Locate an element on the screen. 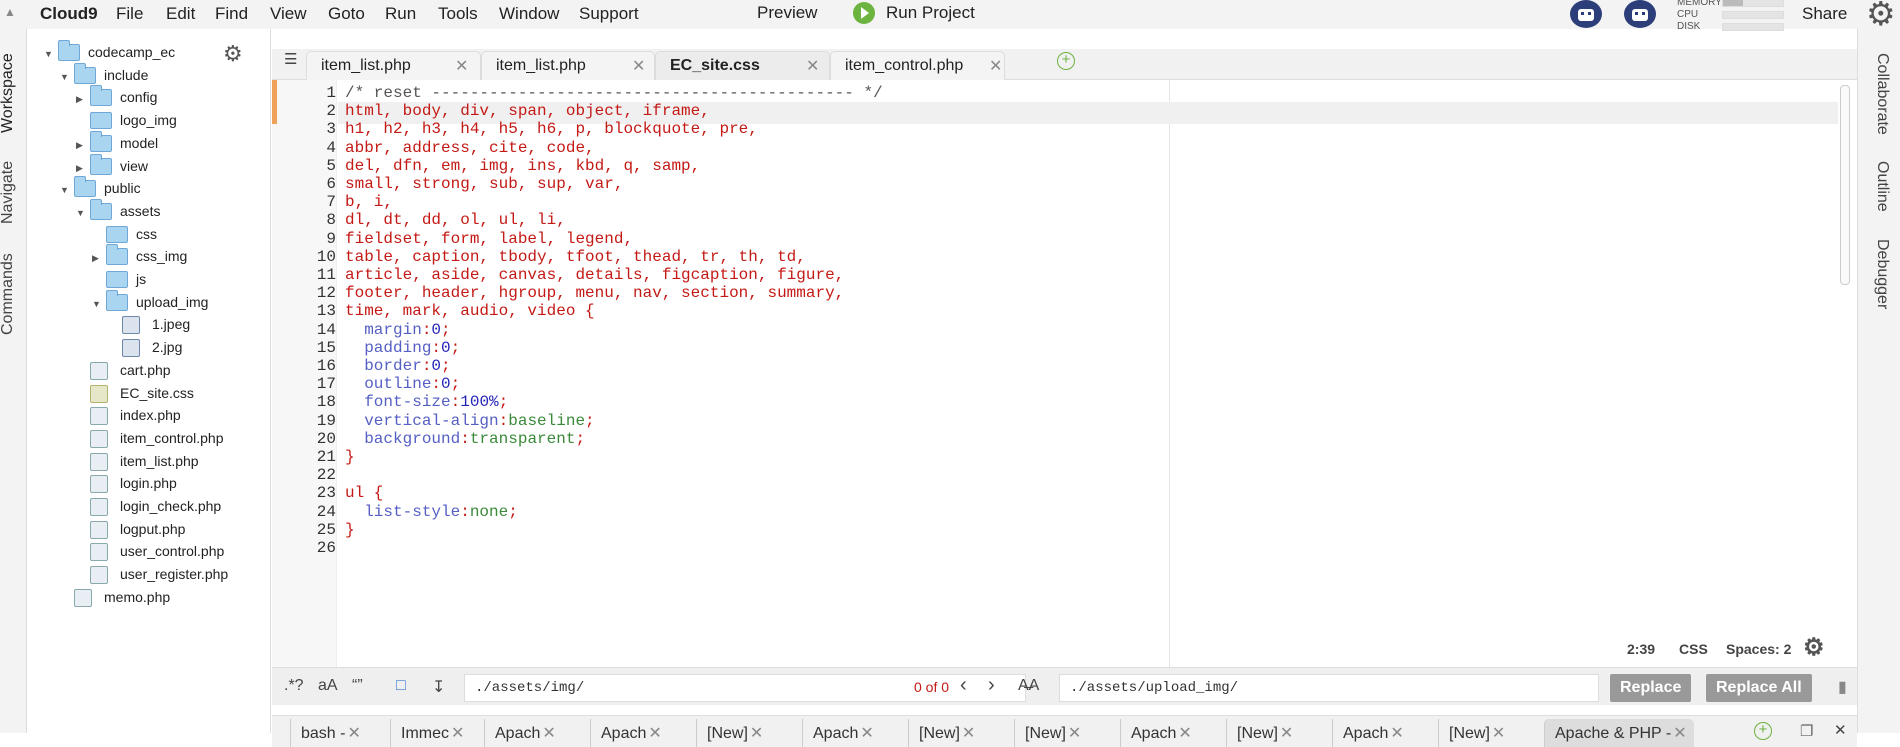 This screenshot has height=747, width=1900. editor-scrollbar is located at coordinates (1845, 185).